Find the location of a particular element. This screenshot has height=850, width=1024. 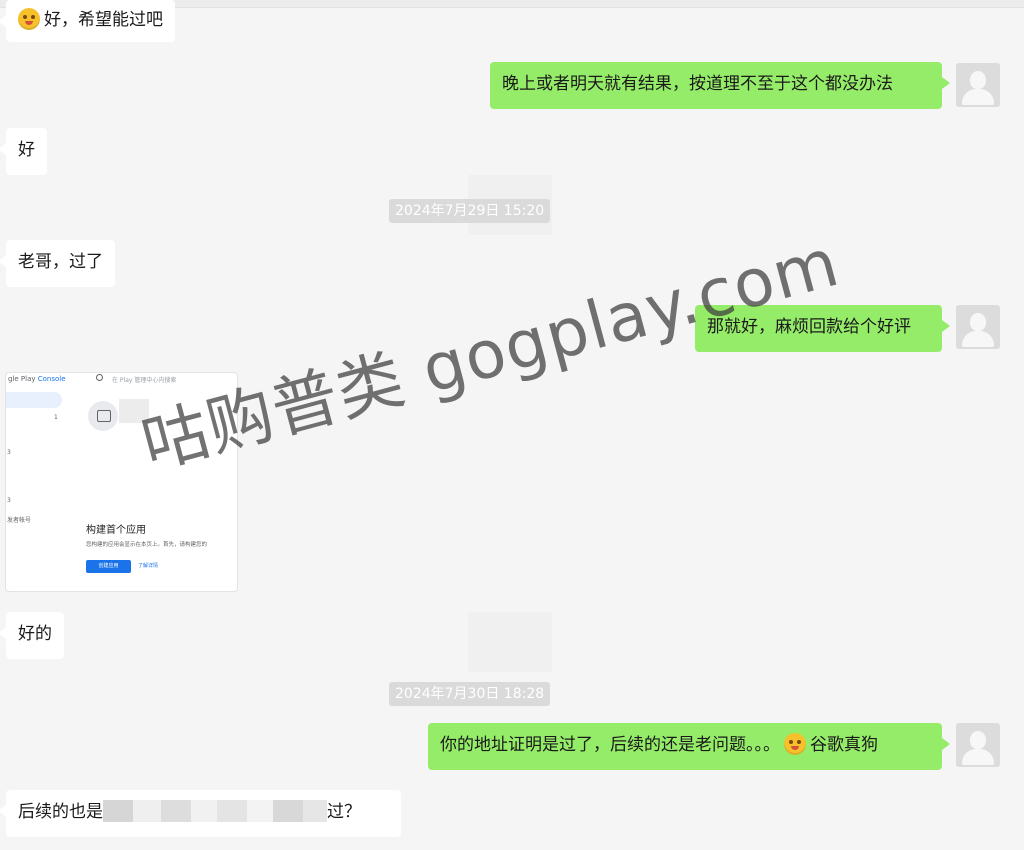

message-text: 后续的也是 is located at coordinates (60, 812).